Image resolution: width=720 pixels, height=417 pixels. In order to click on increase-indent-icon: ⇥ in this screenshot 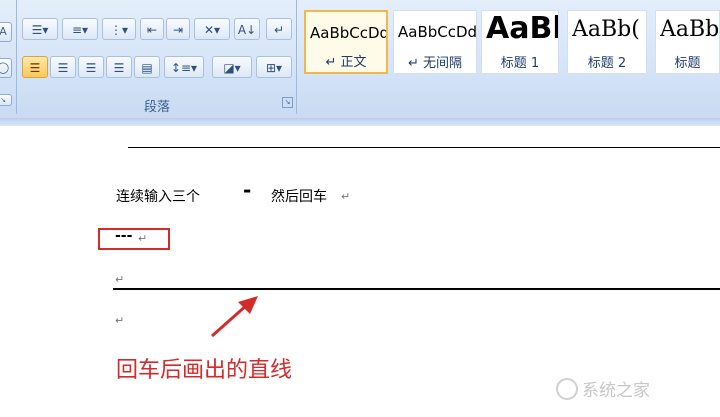, I will do `click(178, 30)`.